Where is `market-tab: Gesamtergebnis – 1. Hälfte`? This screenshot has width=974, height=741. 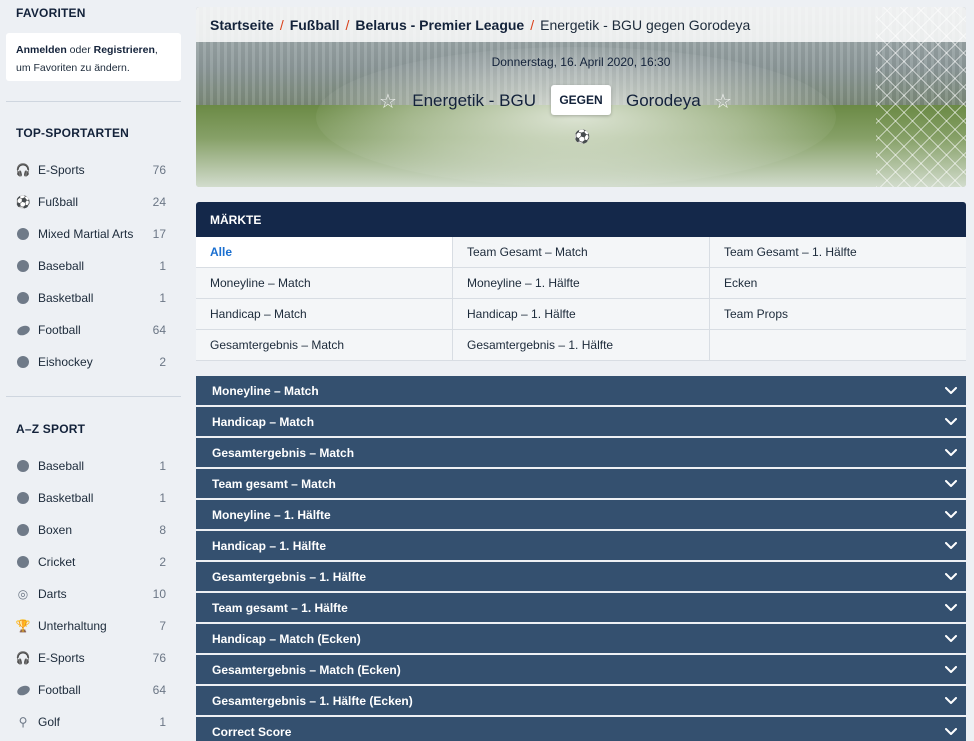 market-tab: Gesamtergebnis – 1. Hälfte is located at coordinates (581, 345).